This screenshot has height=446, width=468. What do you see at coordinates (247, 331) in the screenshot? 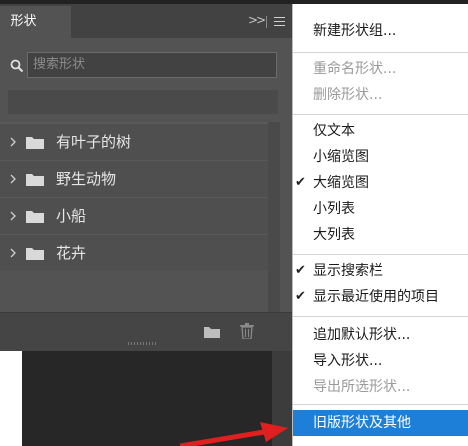
I see `trash-icon` at bounding box center [247, 331].